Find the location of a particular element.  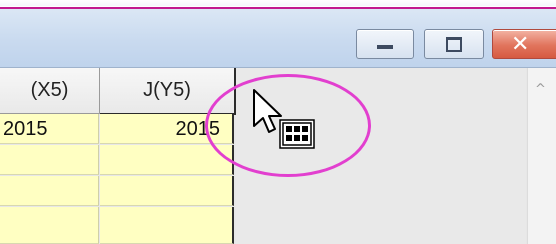

maximize-button is located at coordinates (454, 44).